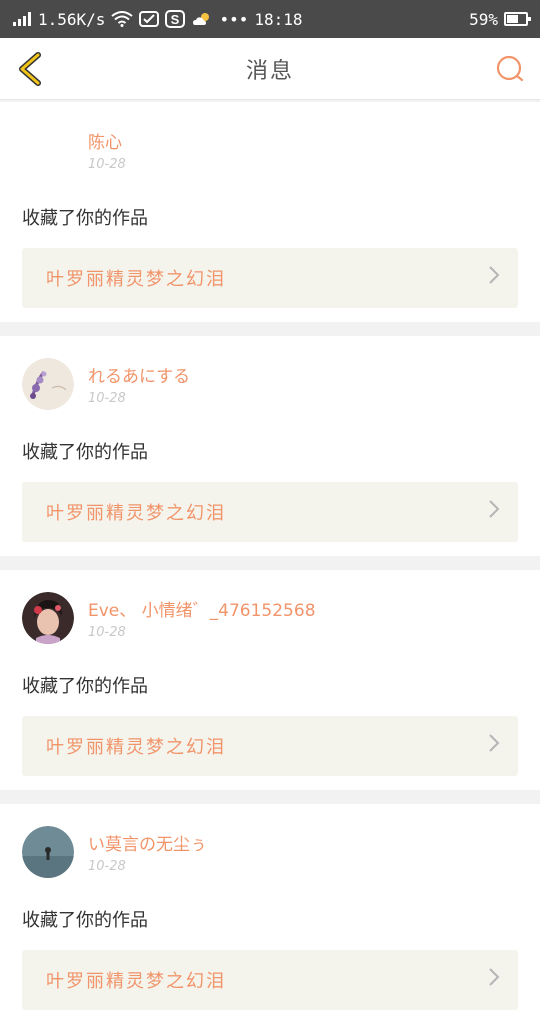  I want to click on battery-percent: 59%, so click(483, 19).